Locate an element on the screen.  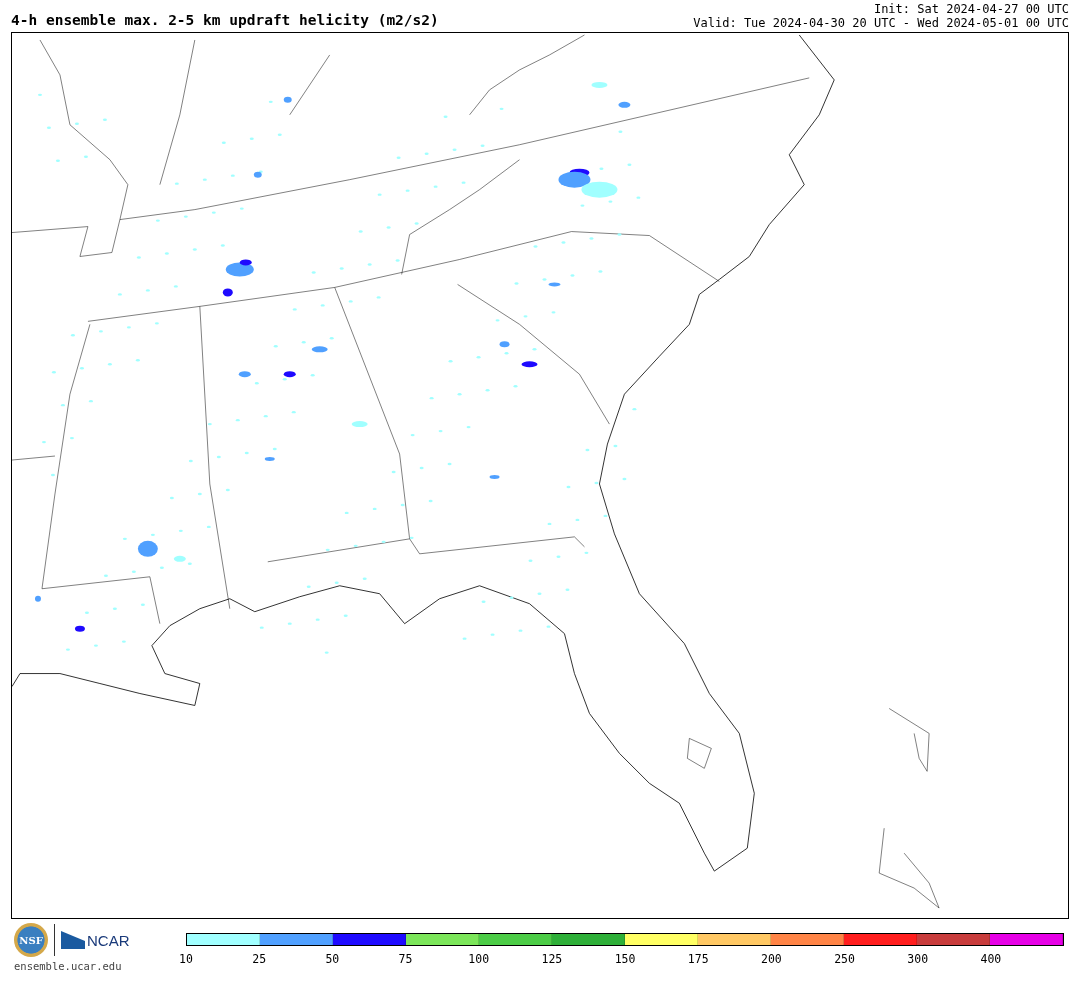
chart-title: 4-h ensemble max. 2-5 km updraft helicity (m2/s2) is located at coordinates (225, 21).